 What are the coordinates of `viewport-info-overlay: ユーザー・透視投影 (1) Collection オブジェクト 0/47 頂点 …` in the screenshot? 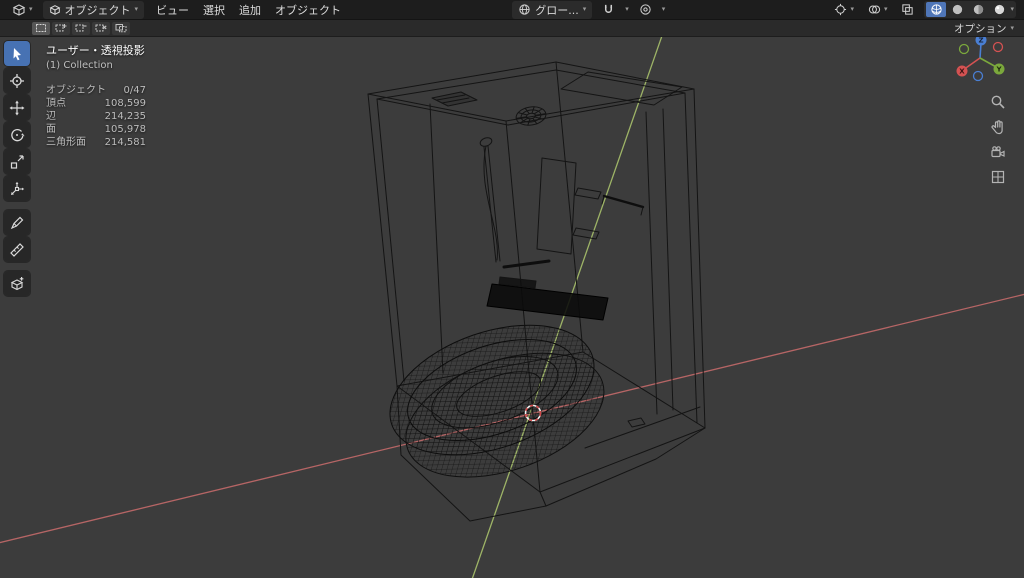 It's located at (96, 95).